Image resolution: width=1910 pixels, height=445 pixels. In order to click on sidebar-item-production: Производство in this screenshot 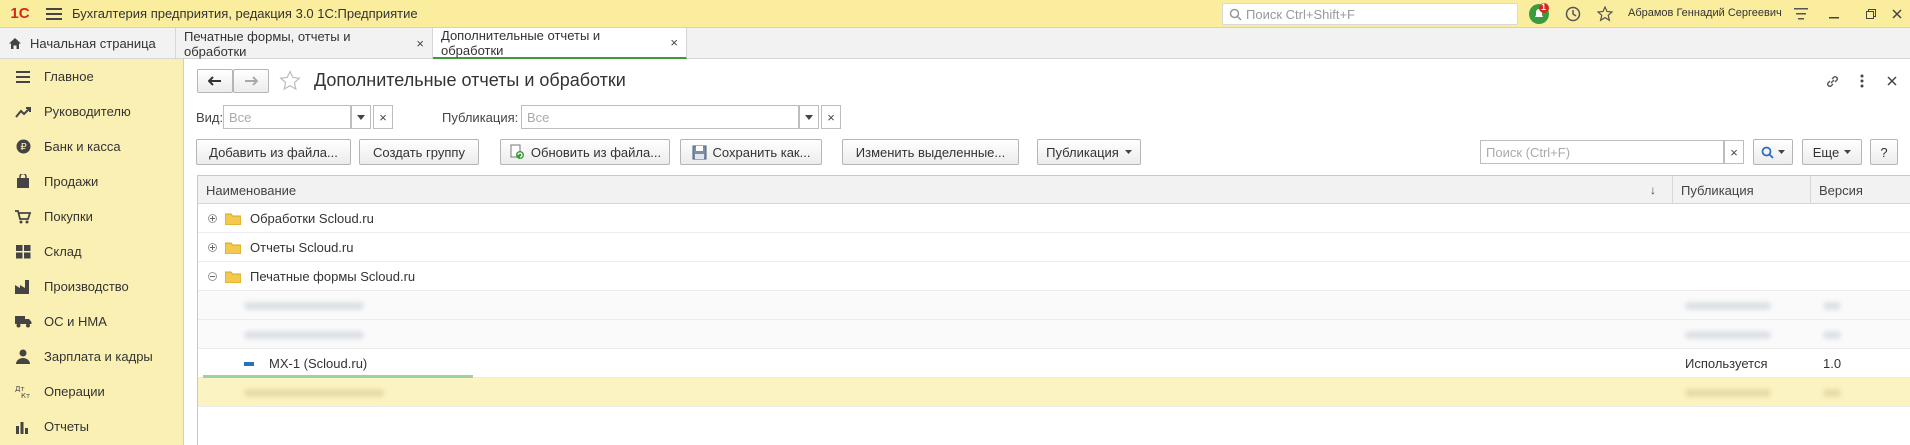, I will do `click(91, 286)`.